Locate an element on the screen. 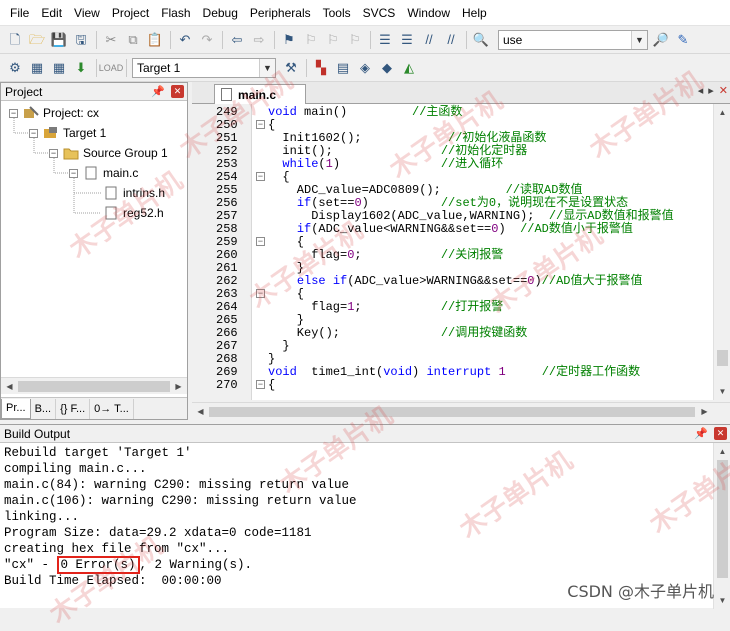 The image size is (730, 631). menu-view: View is located at coordinates (87, 13).